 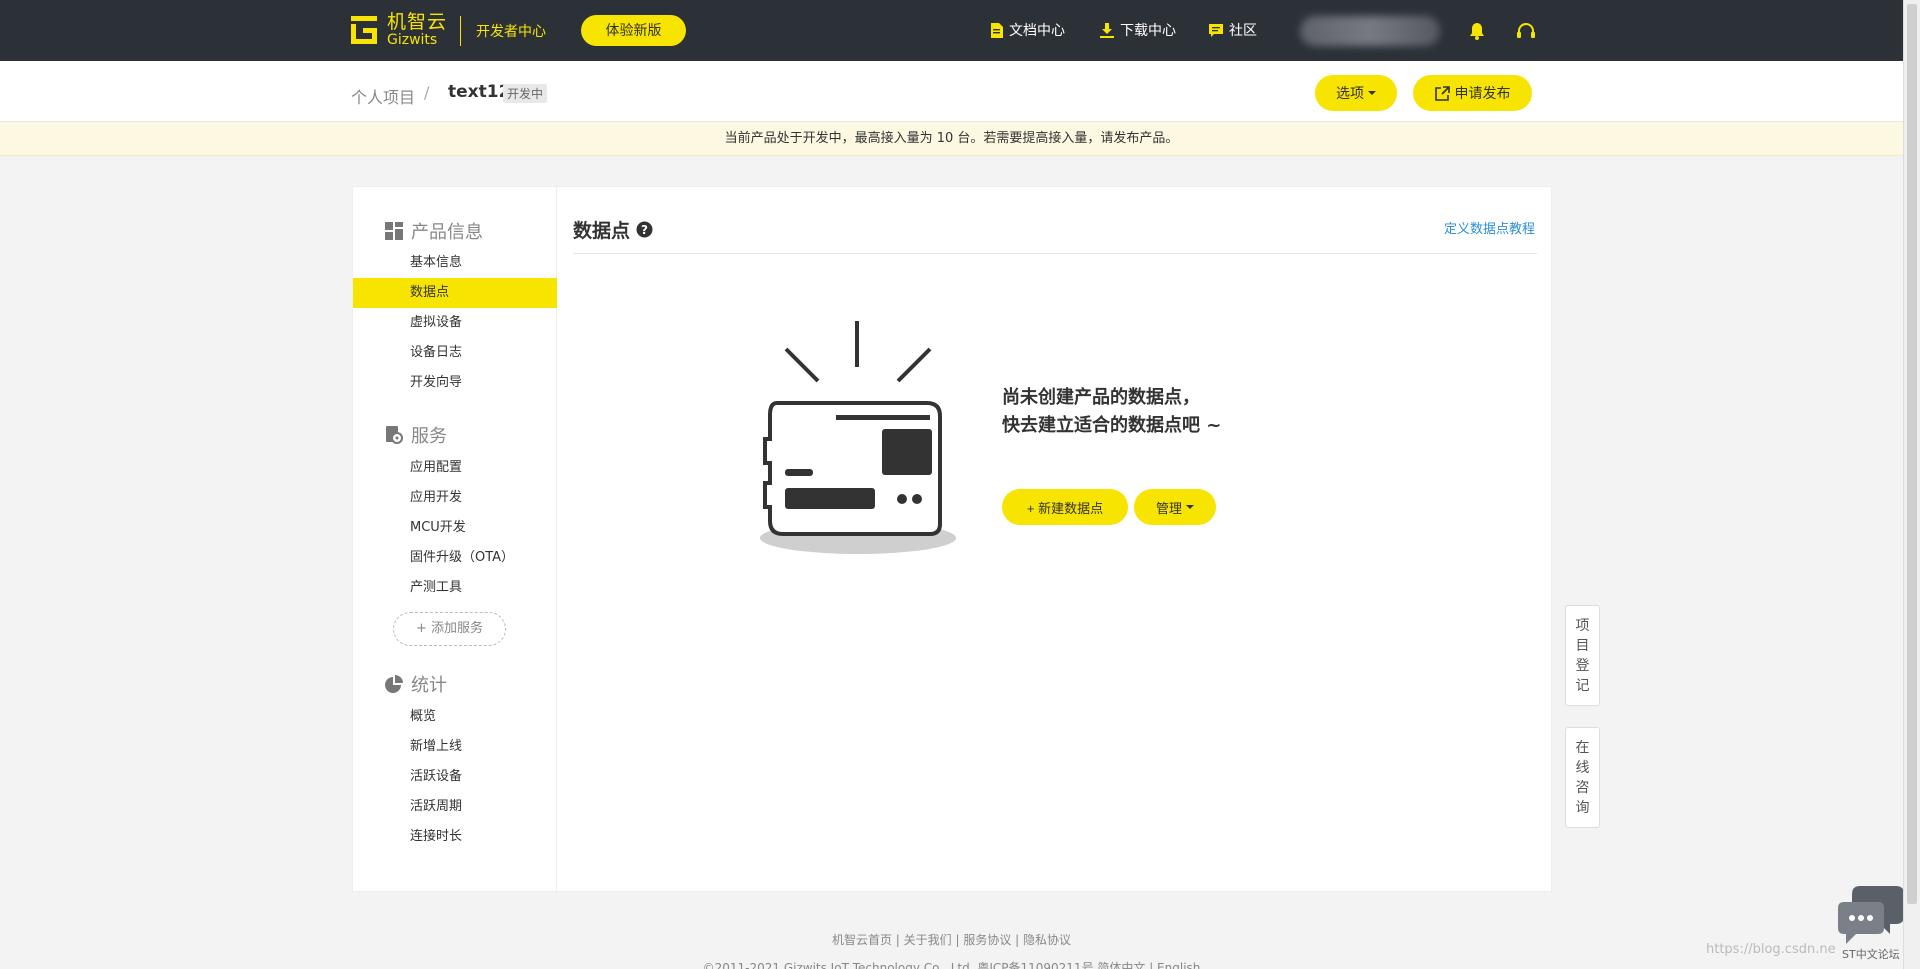 What do you see at coordinates (1582, 777) in the screenshot?
I see `online-consult-float-button: 在 线 咨 询` at bounding box center [1582, 777].